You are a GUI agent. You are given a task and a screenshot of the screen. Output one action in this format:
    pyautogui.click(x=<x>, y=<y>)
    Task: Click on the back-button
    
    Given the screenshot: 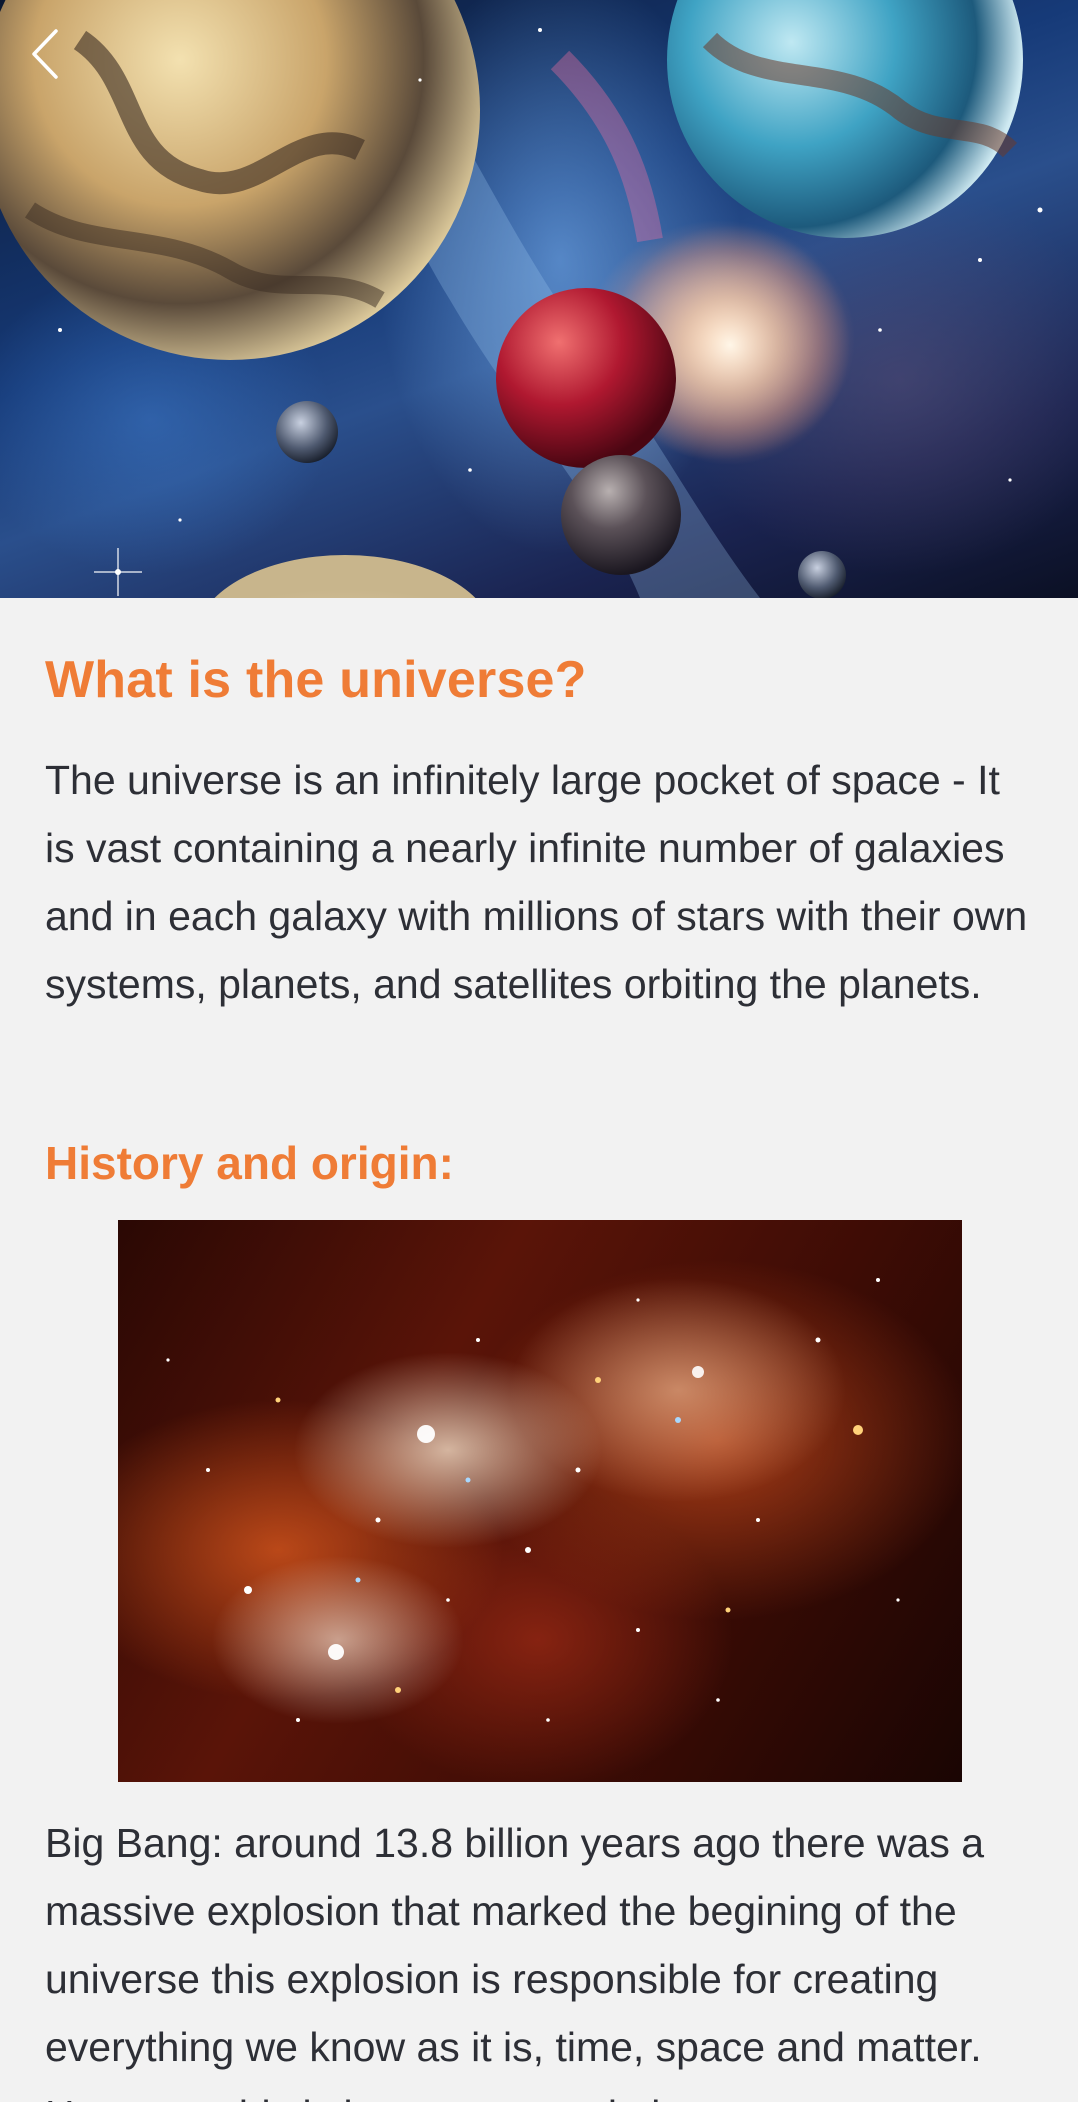 What is the action you would take?
    pyautogui.click(x=55, y=60)
    